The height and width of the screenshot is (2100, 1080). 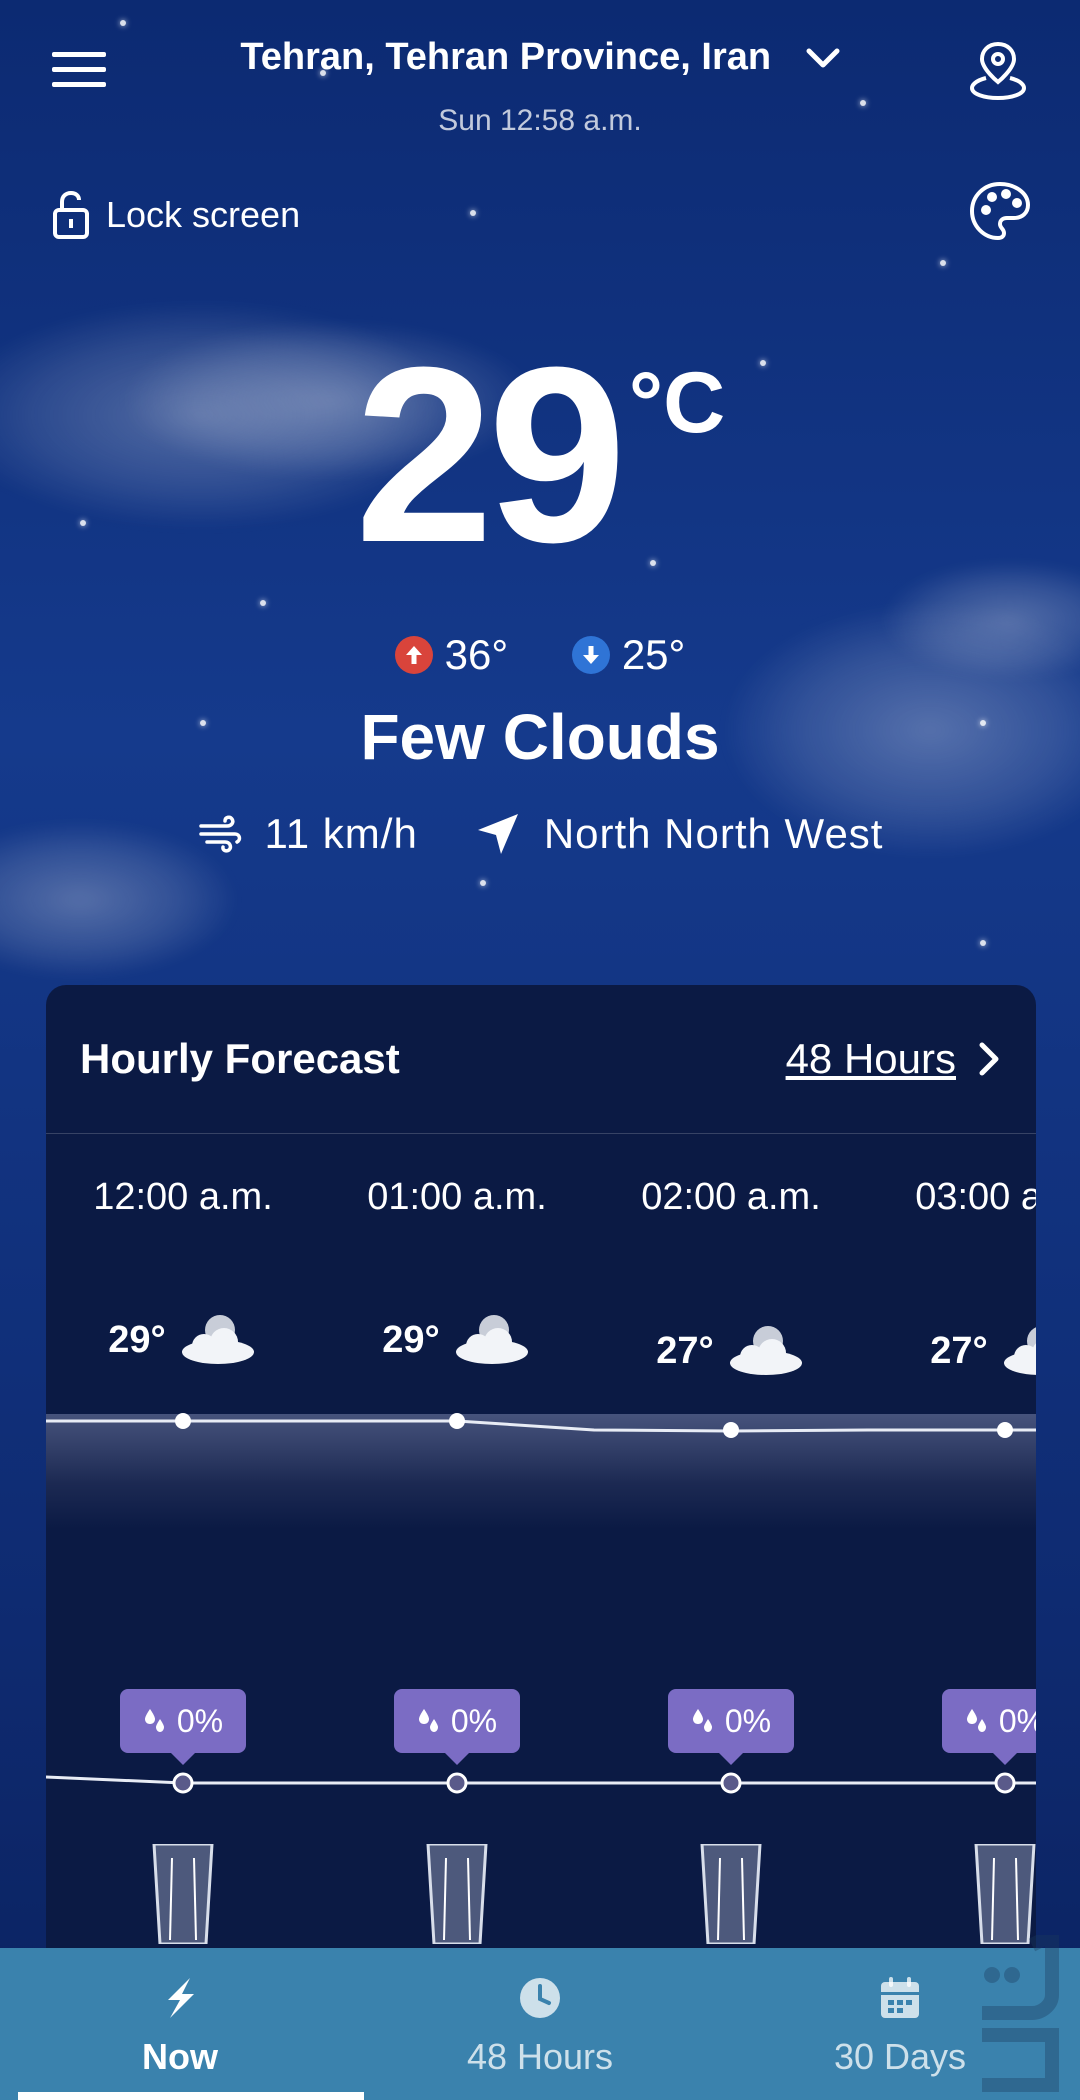 What do you see at coordinates (240, 1058) in the screenshot?
I see `hourly-forecast-title: Hourly Forecast` at bounding box center [240, 1058].